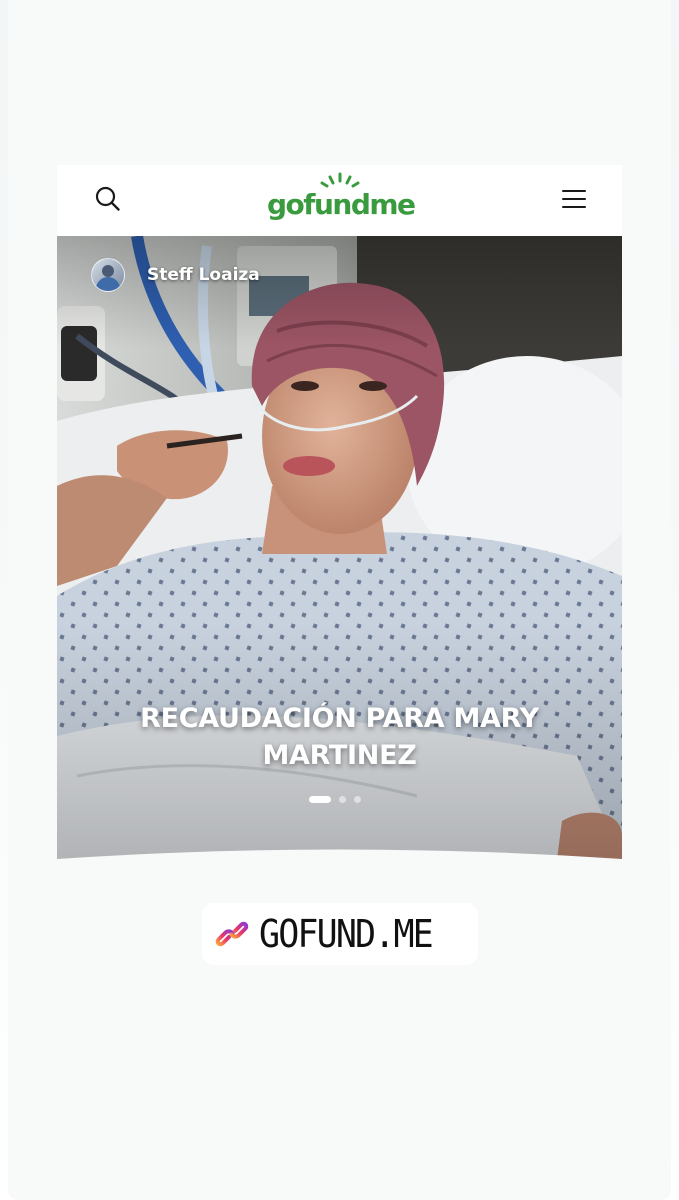 This screenshot has height=1200, width=679. Describe the element at coordinates (346, 934) in the screenshot. I see `link-text: GOFUND.ME` at that location.